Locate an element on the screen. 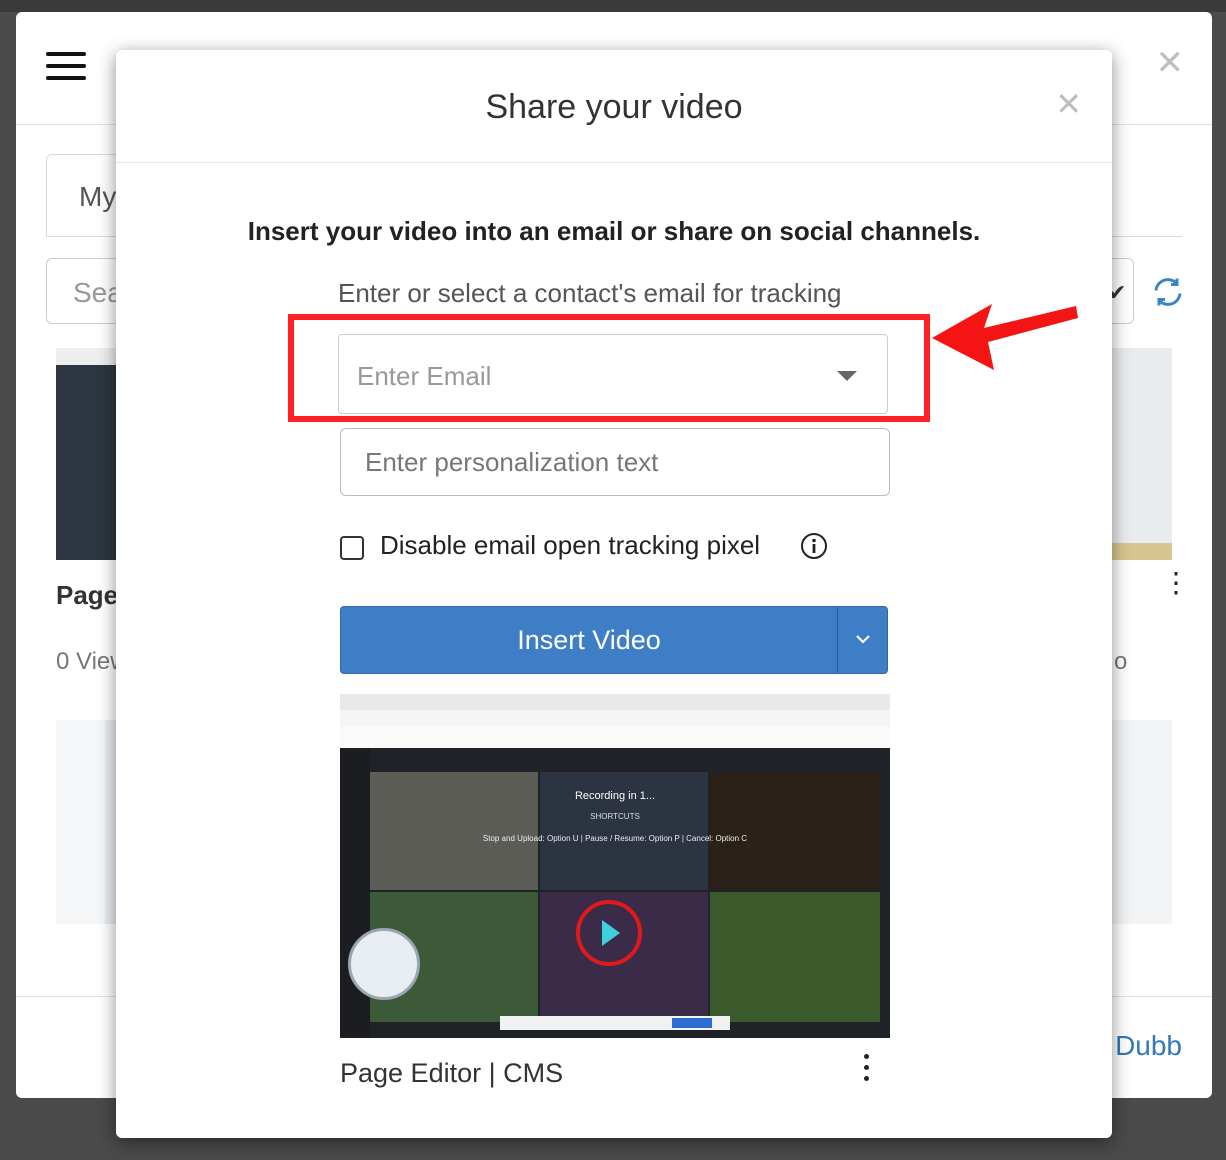  video-title: Page Editor | CMS is located at coordinates (452, 1073).